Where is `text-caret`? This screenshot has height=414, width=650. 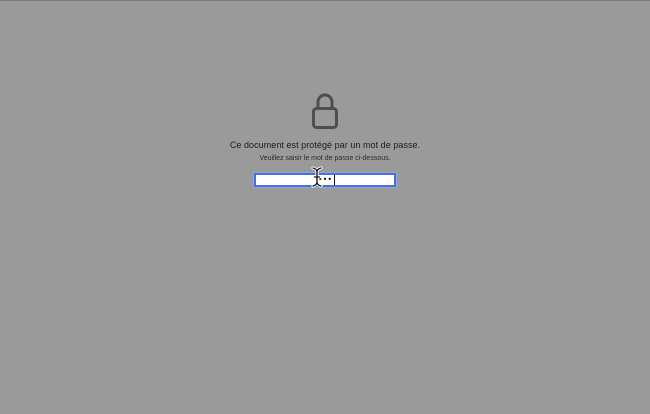
text-caret is located at coordinates (334, 180).